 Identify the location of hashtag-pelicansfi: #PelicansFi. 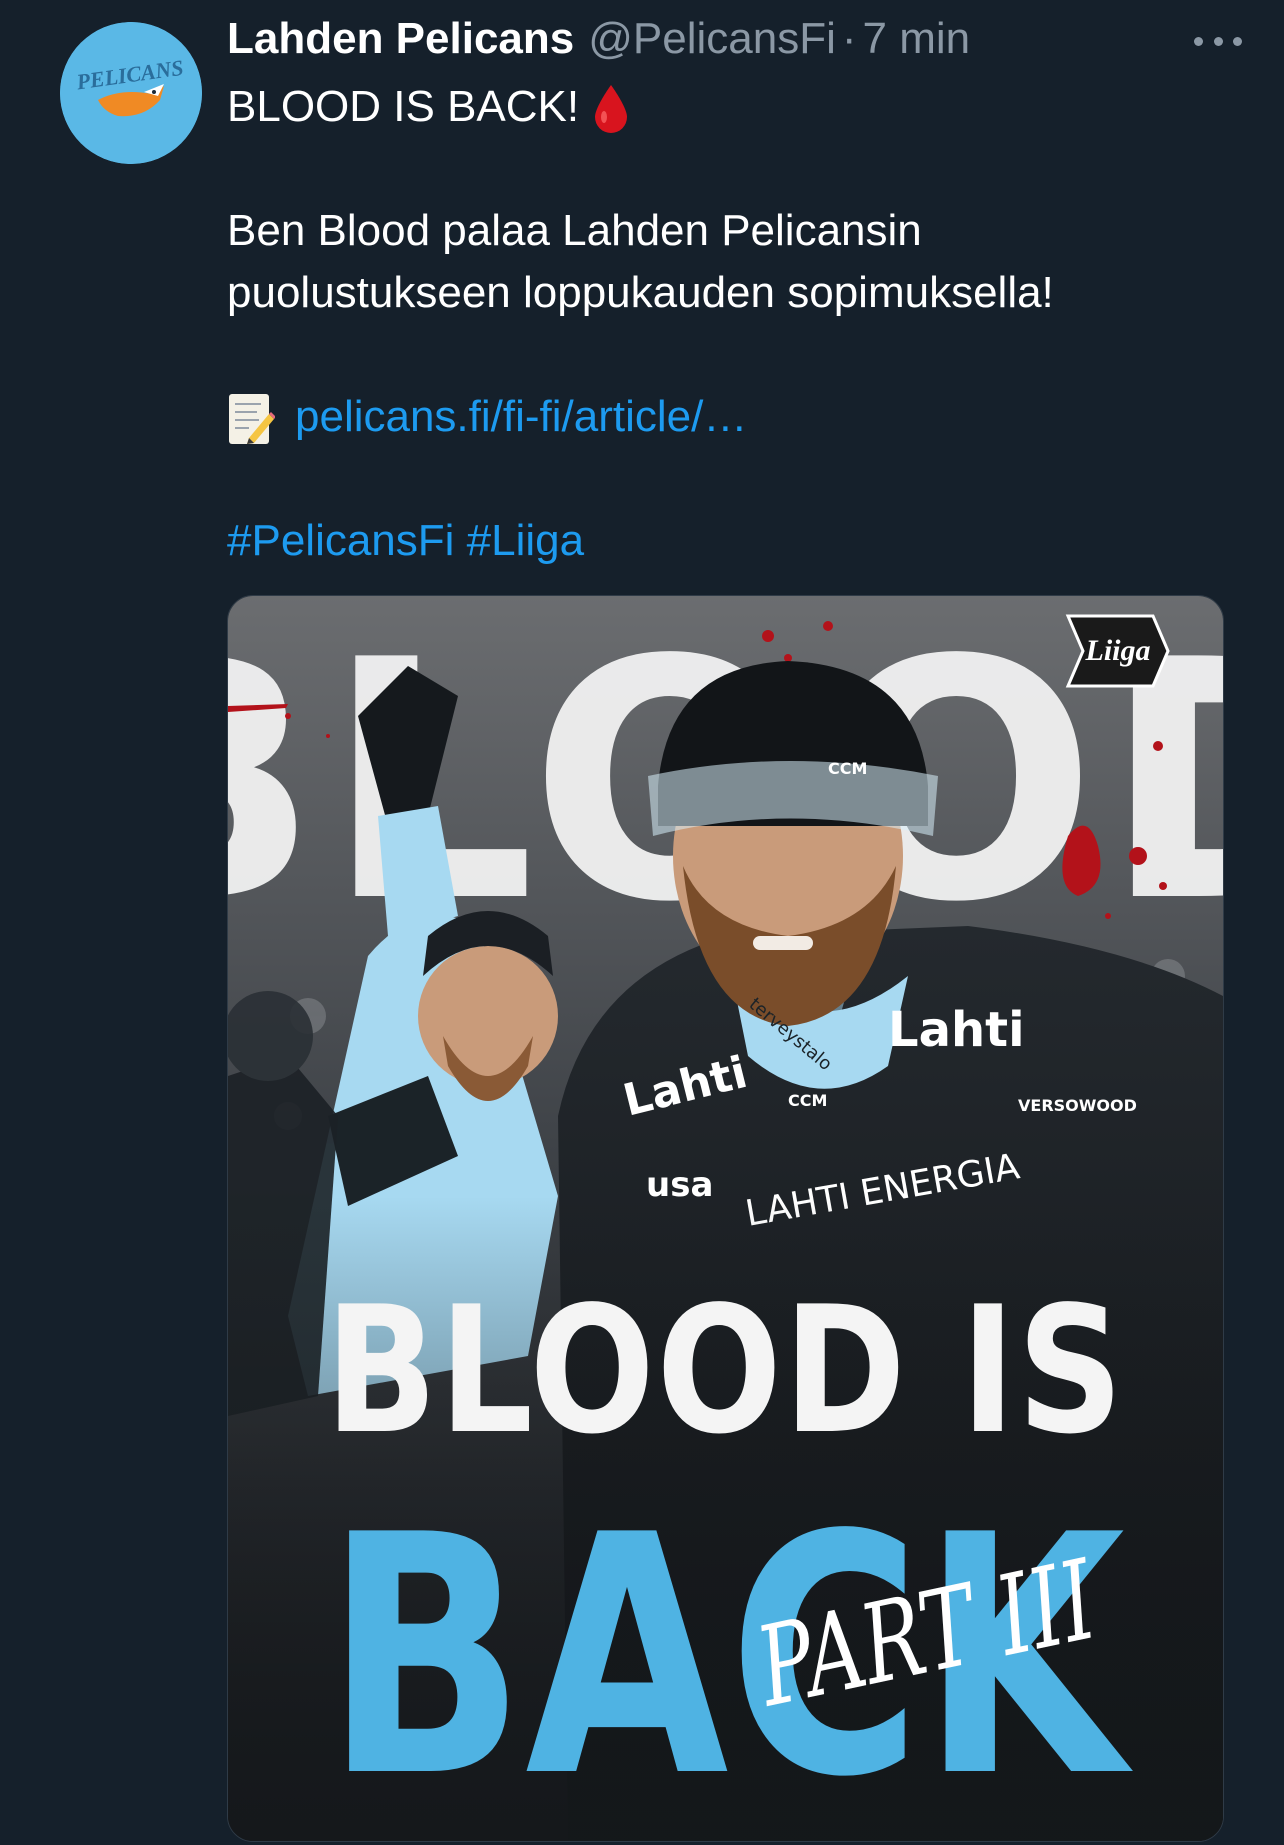
(340, 540).